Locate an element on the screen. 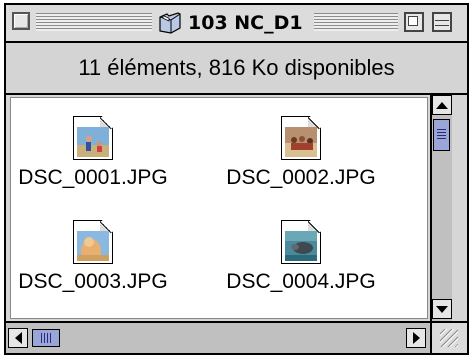 The image size is (473, 359). file-name: DSC_0003.JPG is located at coordinates (93, 281).